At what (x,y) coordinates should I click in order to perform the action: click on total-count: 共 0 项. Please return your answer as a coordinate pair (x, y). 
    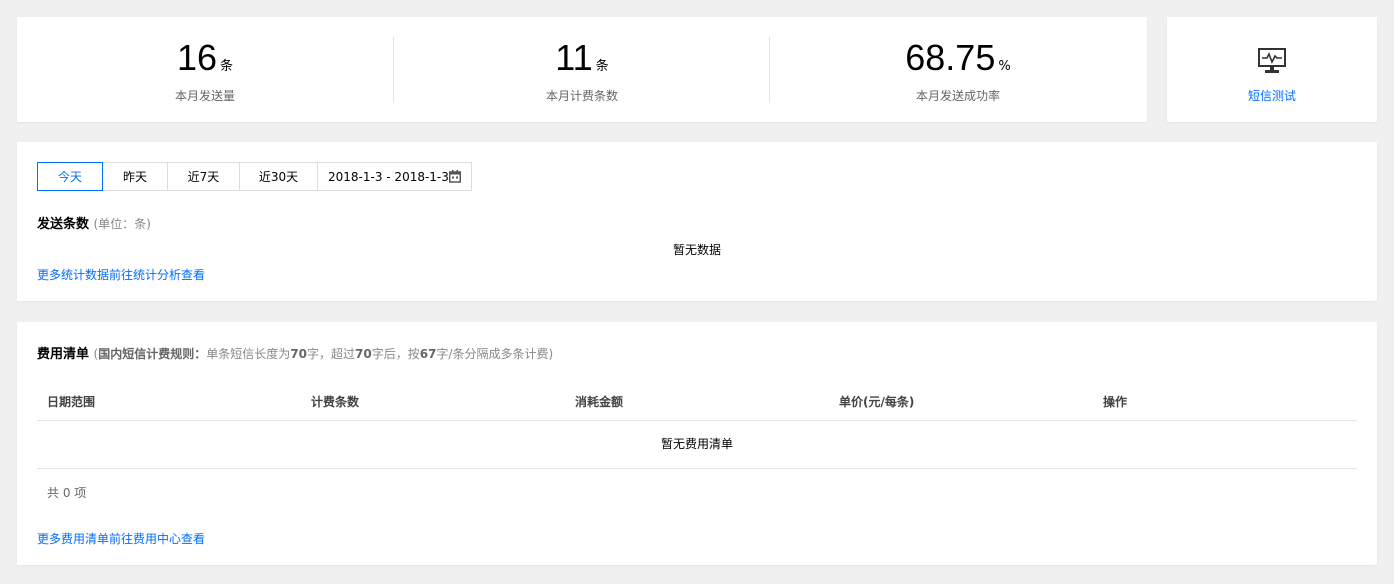
    Looking at the image, I should click on (67, 493).